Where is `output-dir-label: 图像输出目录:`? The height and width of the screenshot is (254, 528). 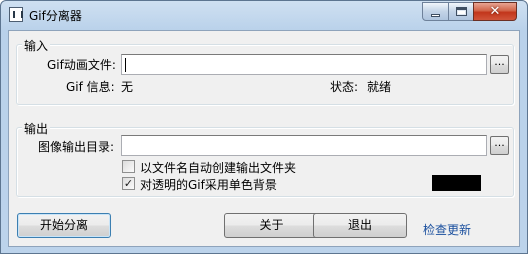 output-dir-label: 图像输出目录: is located at coordinates (76, 147).